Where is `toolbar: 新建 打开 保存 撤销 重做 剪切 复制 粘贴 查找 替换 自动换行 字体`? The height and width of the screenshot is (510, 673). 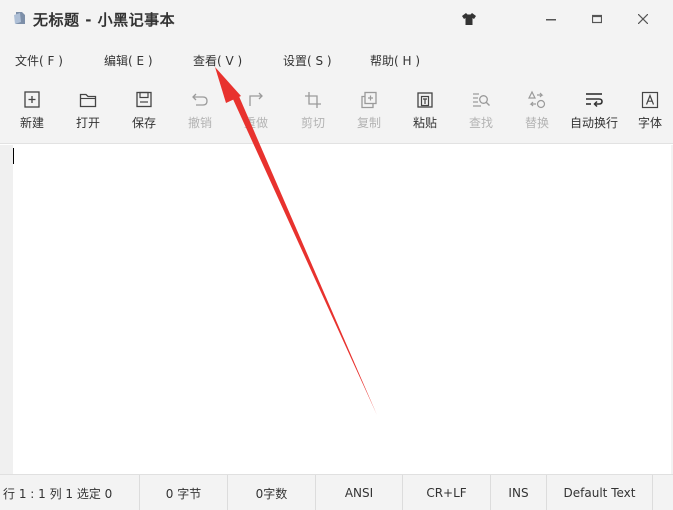 toolbar: 新建 打开 保存 撤销 重做 剪切 复制 粘贴 查找 替换 自动换行 字体 is located at coordinates (336, 114).